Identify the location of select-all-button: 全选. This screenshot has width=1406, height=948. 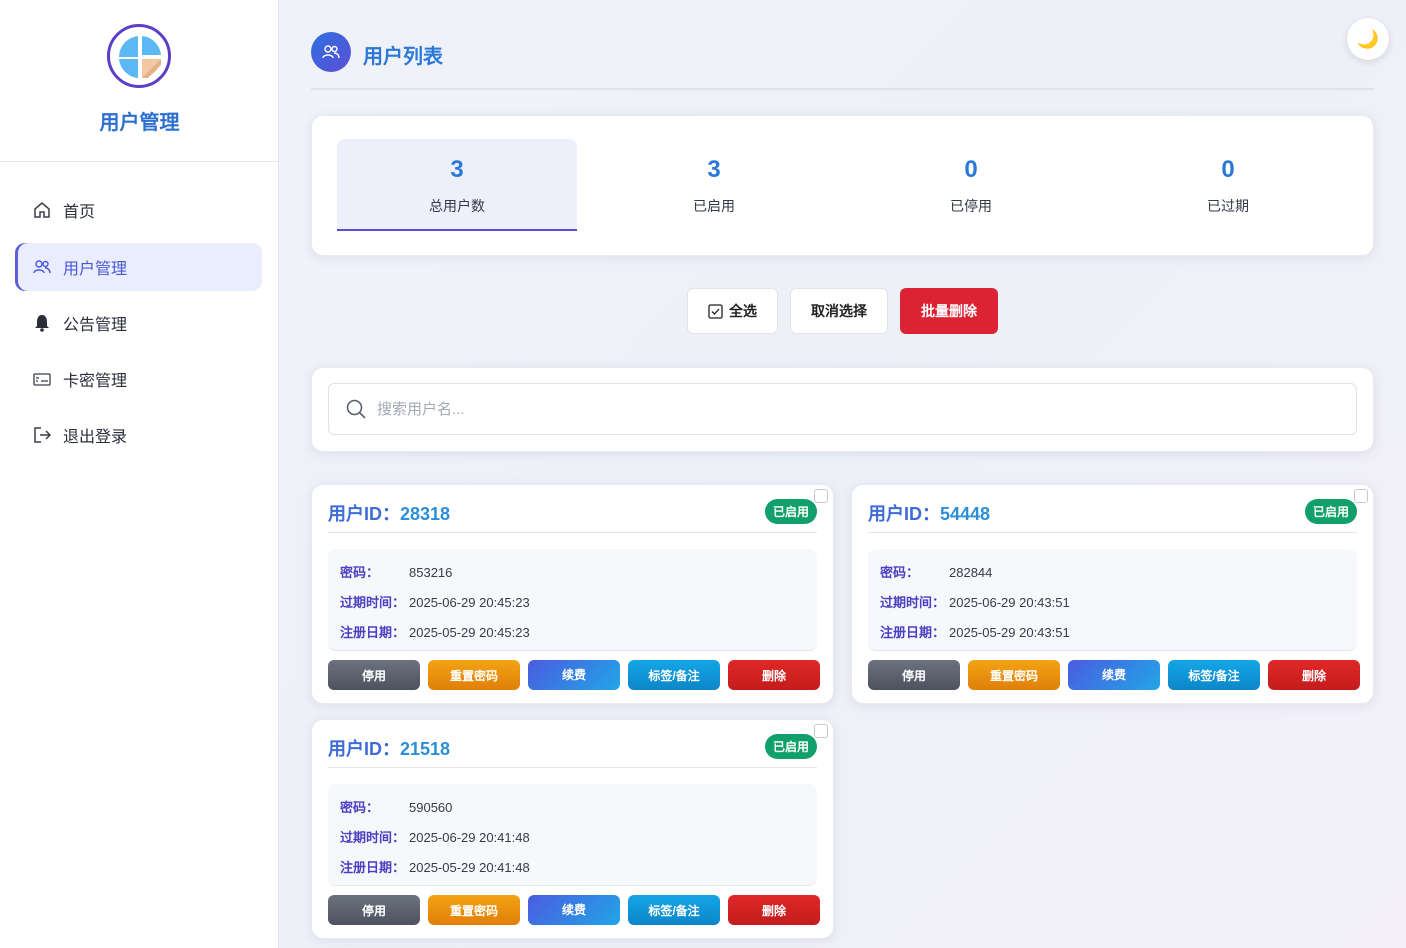
(732, 311).